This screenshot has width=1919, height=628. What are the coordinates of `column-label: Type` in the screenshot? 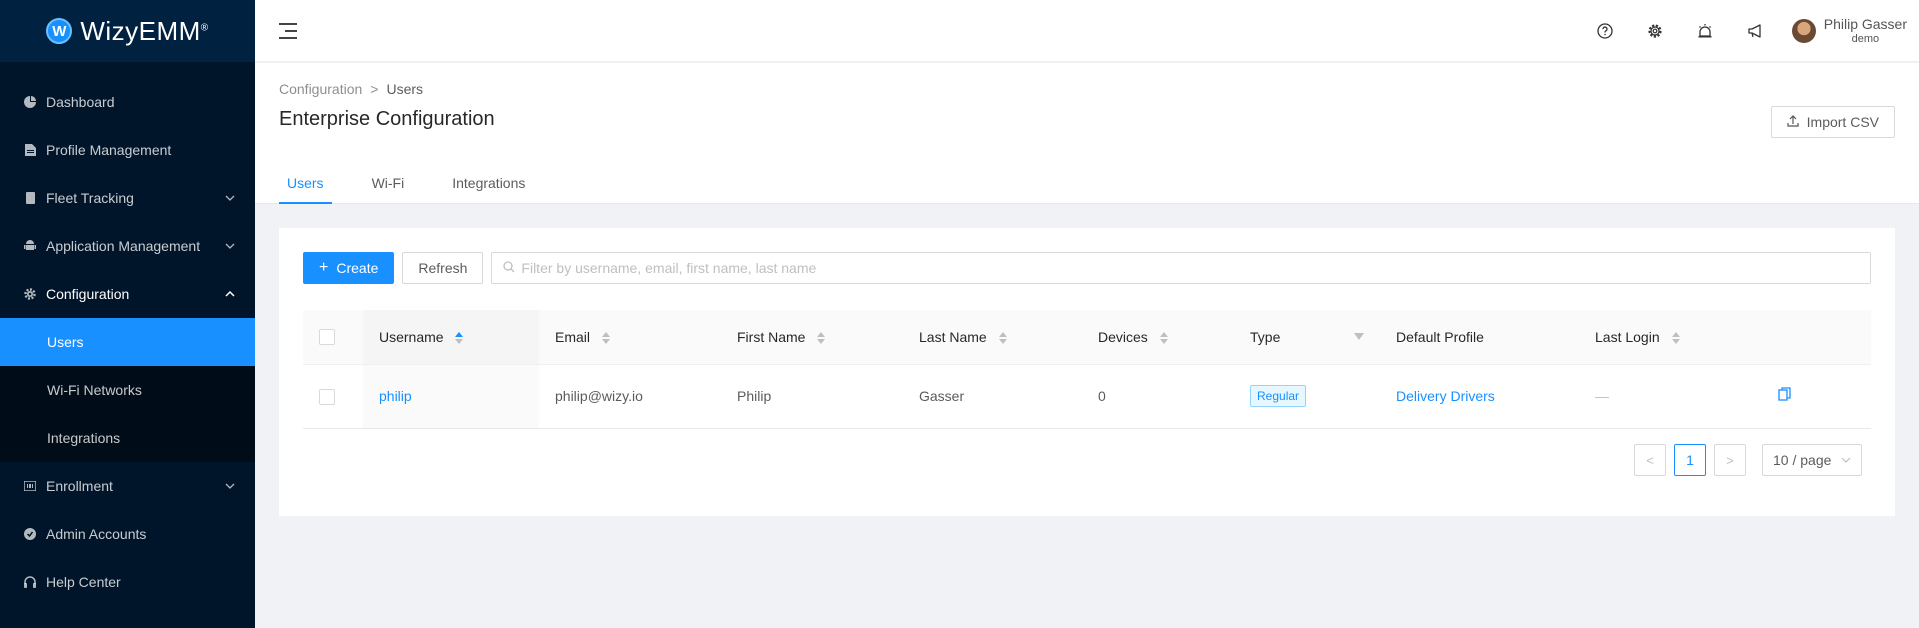 It's located at (1265, 336).